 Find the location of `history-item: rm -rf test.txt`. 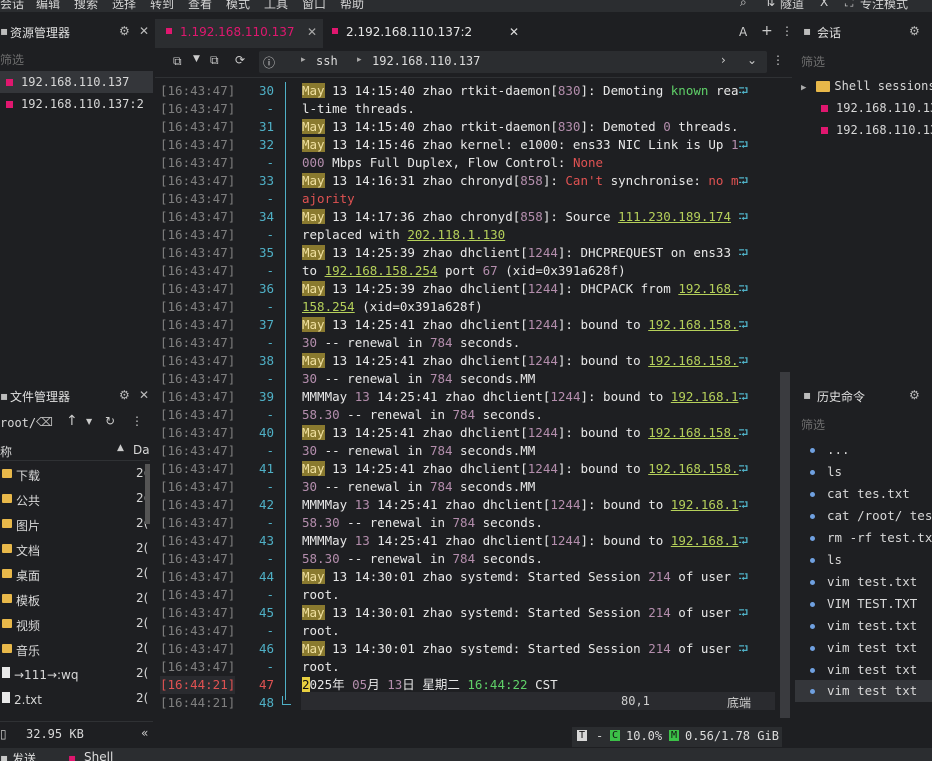

history-item: rm -rf test.txt is located at coordinates (871, 537).